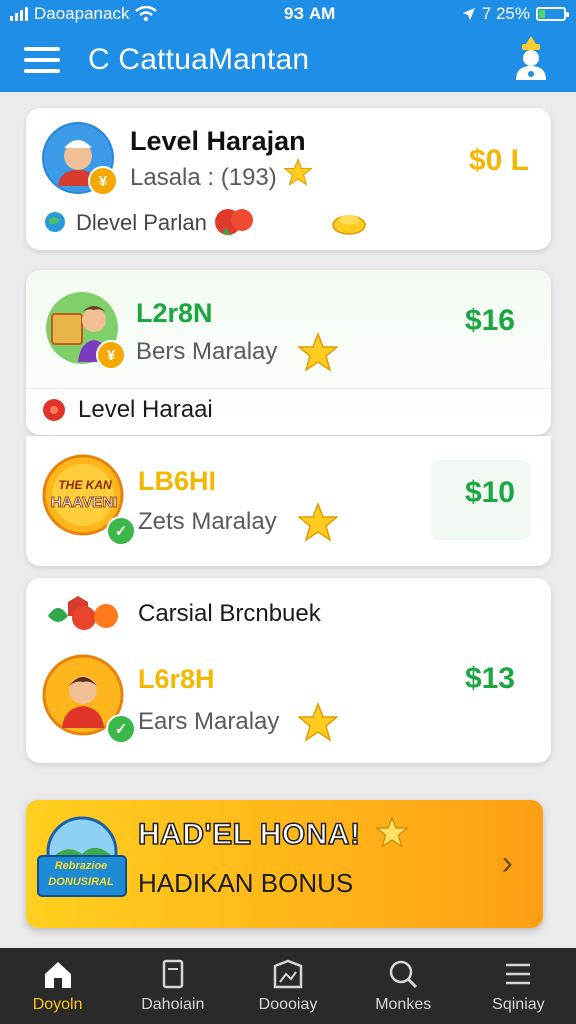  What do you see at coordinates (218, 141) in the screenshot?
I see `card-title: Level Harajan` at bounding box center [218, 141].